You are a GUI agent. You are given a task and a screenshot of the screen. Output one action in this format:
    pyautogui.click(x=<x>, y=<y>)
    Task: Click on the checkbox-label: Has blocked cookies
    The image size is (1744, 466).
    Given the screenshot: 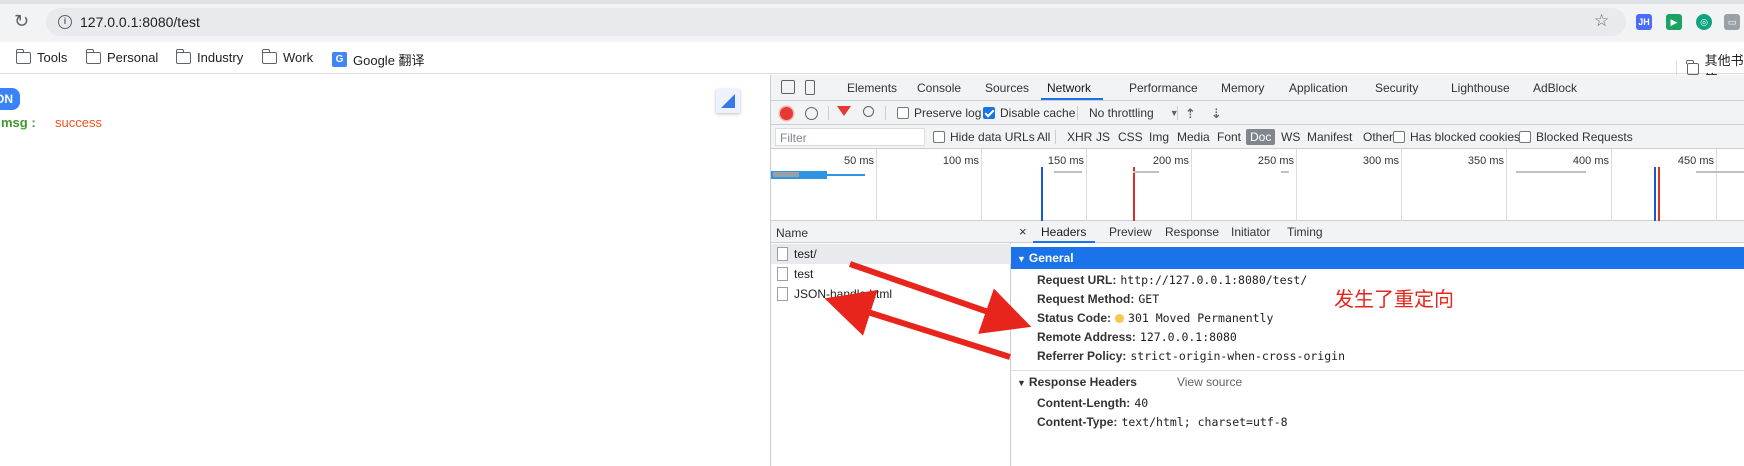 What is the action you would take?
    pyautogui.click(x=1465, y=137)
    